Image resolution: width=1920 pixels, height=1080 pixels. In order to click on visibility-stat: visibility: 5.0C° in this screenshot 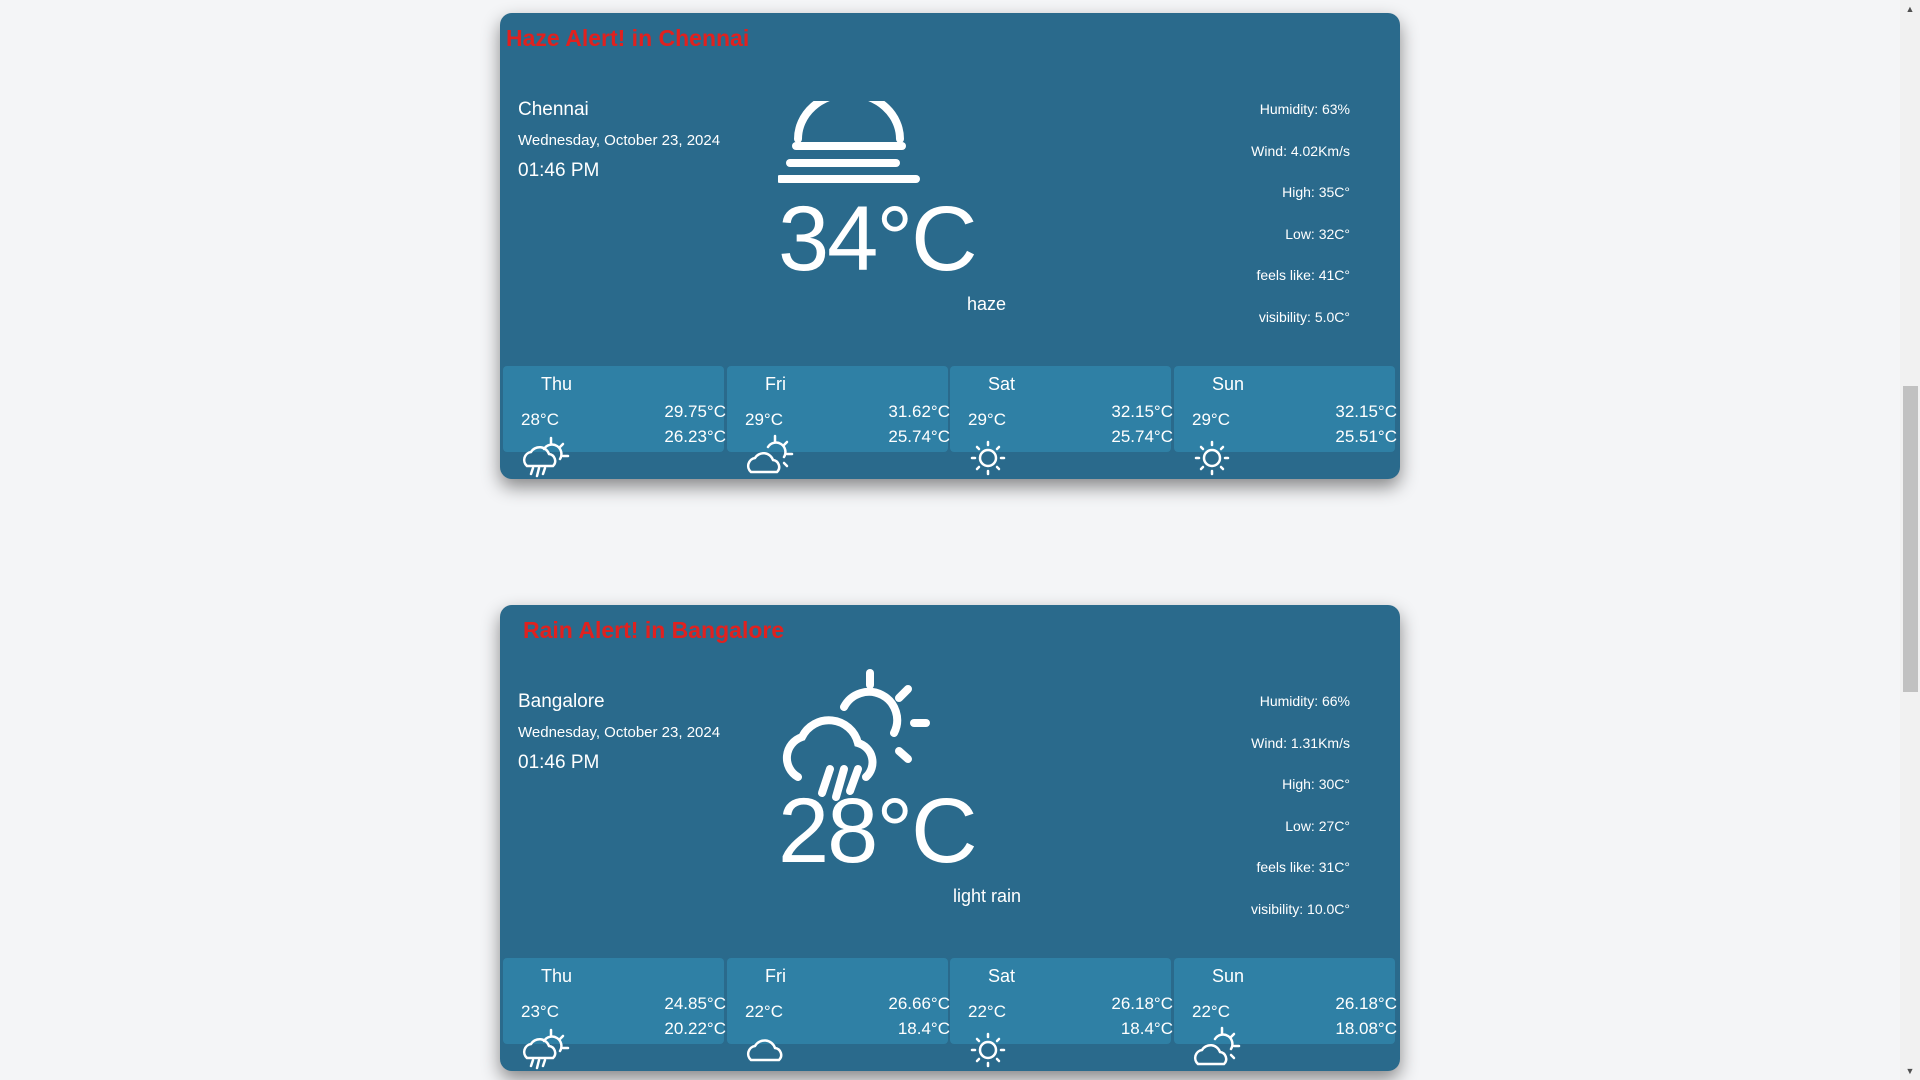, I will do `click(1304, 316)`.